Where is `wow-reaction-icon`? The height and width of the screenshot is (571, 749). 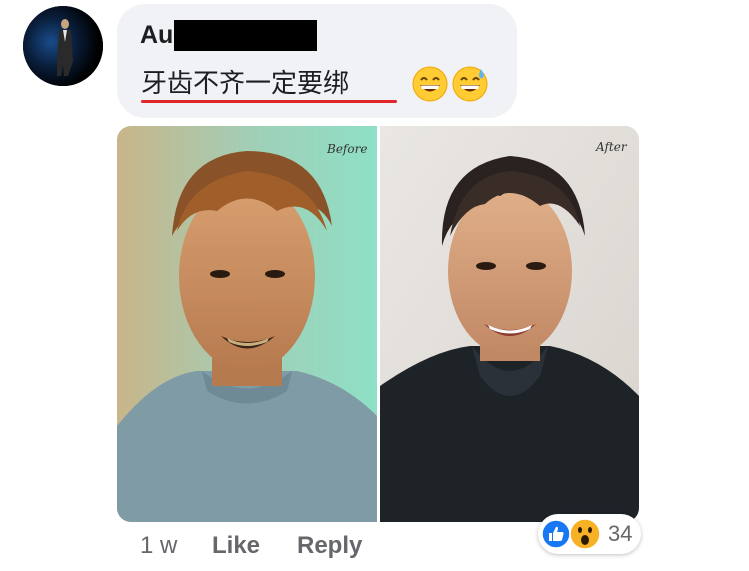
wow-reaction-icon is located at coordinates (585, 534).